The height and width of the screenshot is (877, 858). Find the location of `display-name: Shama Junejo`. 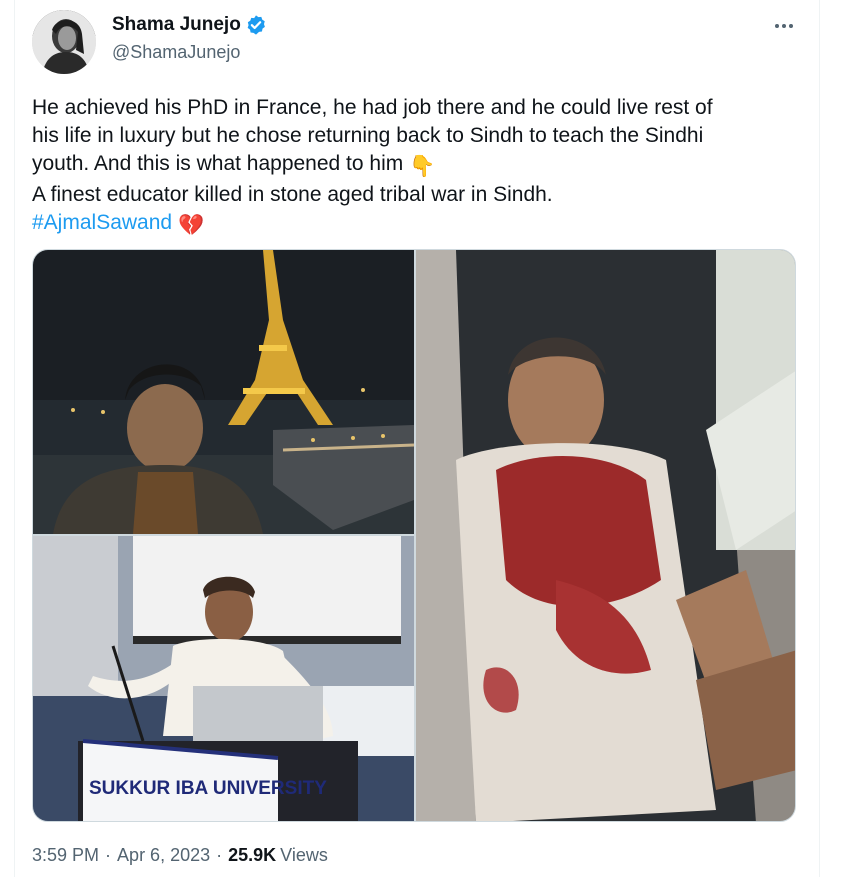

display-name: Shama Junejo is located at coordinates (176, 25).